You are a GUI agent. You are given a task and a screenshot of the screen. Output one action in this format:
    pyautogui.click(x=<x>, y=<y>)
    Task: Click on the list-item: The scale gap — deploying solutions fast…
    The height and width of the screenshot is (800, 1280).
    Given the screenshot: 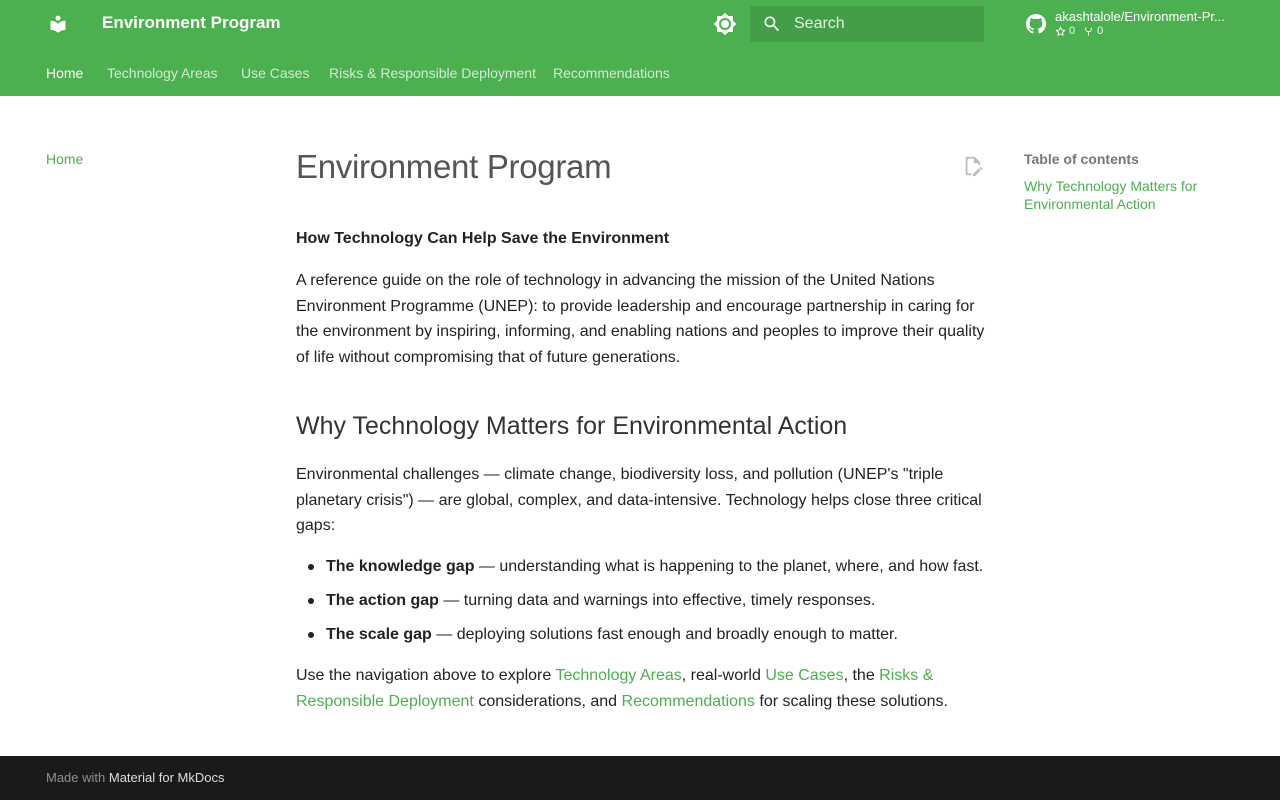 What is the action you would take?
    pyautogui.click(x=647, y=641)
    